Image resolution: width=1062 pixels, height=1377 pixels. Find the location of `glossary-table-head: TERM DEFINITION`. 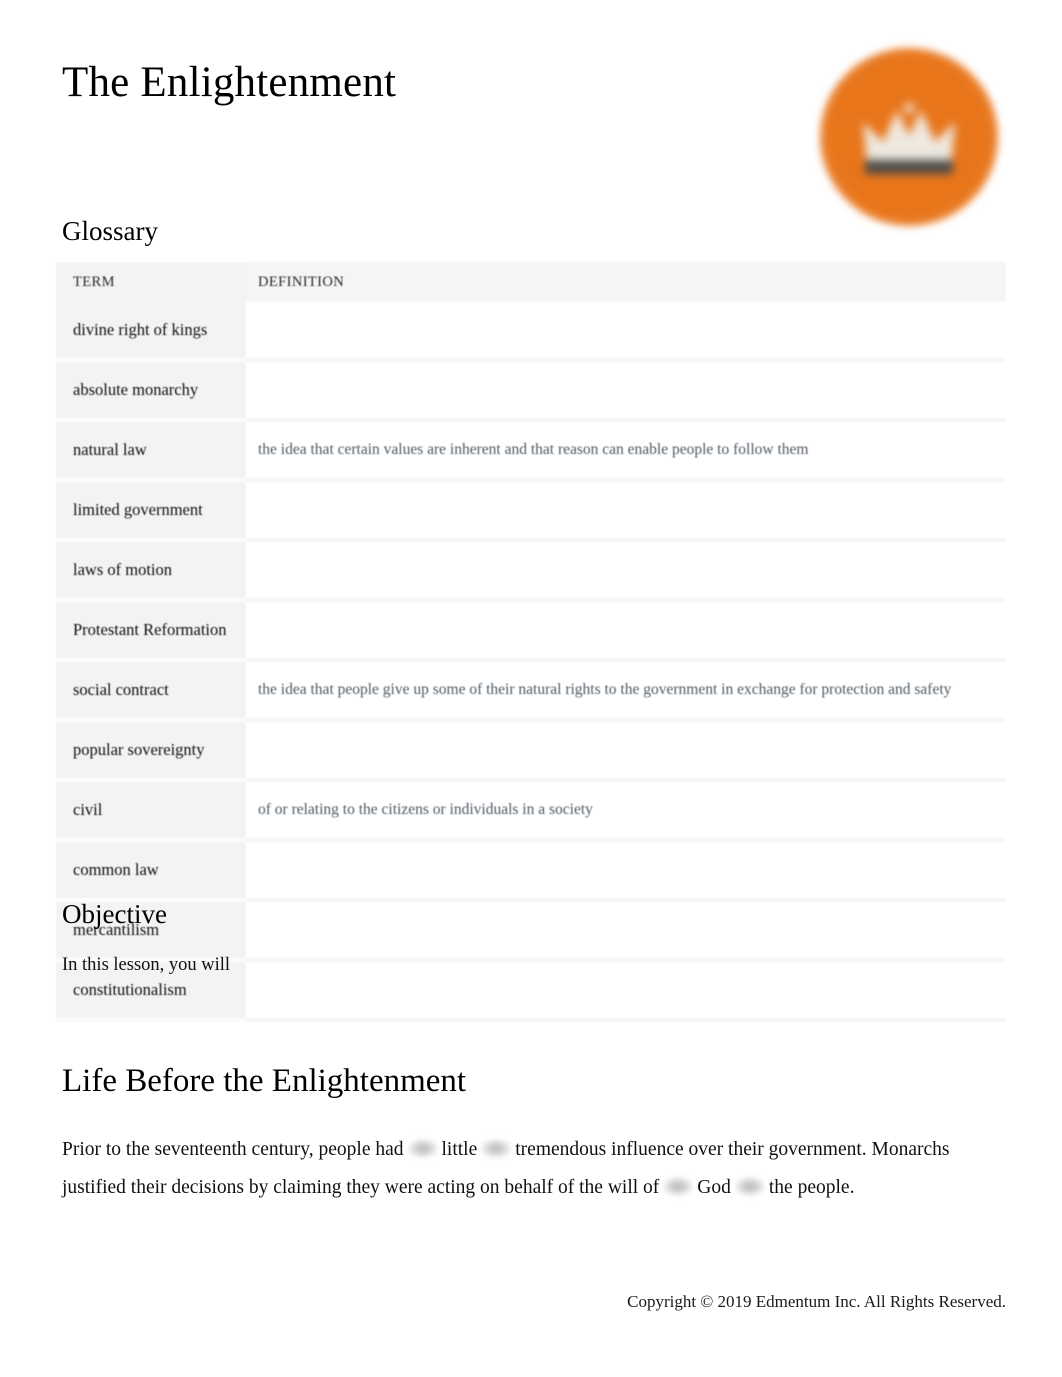

glossary-table-head: TERM DEFINITION is located at coordinates (531, 282).